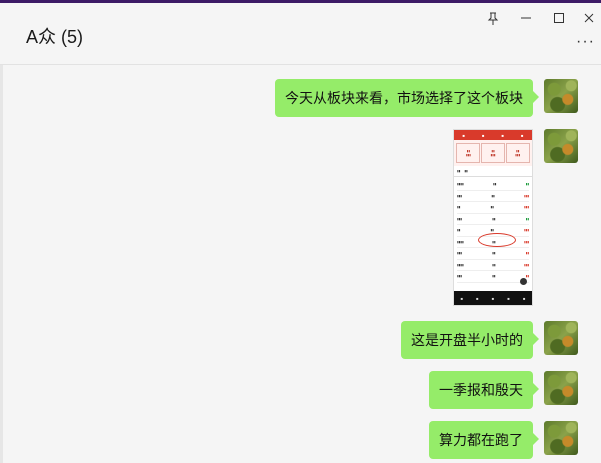  What do you see at coordinates (300, 34) in the screenshot?
I see `chat-titlebar: A众 (5) ···` at bounding box center [300, 34].